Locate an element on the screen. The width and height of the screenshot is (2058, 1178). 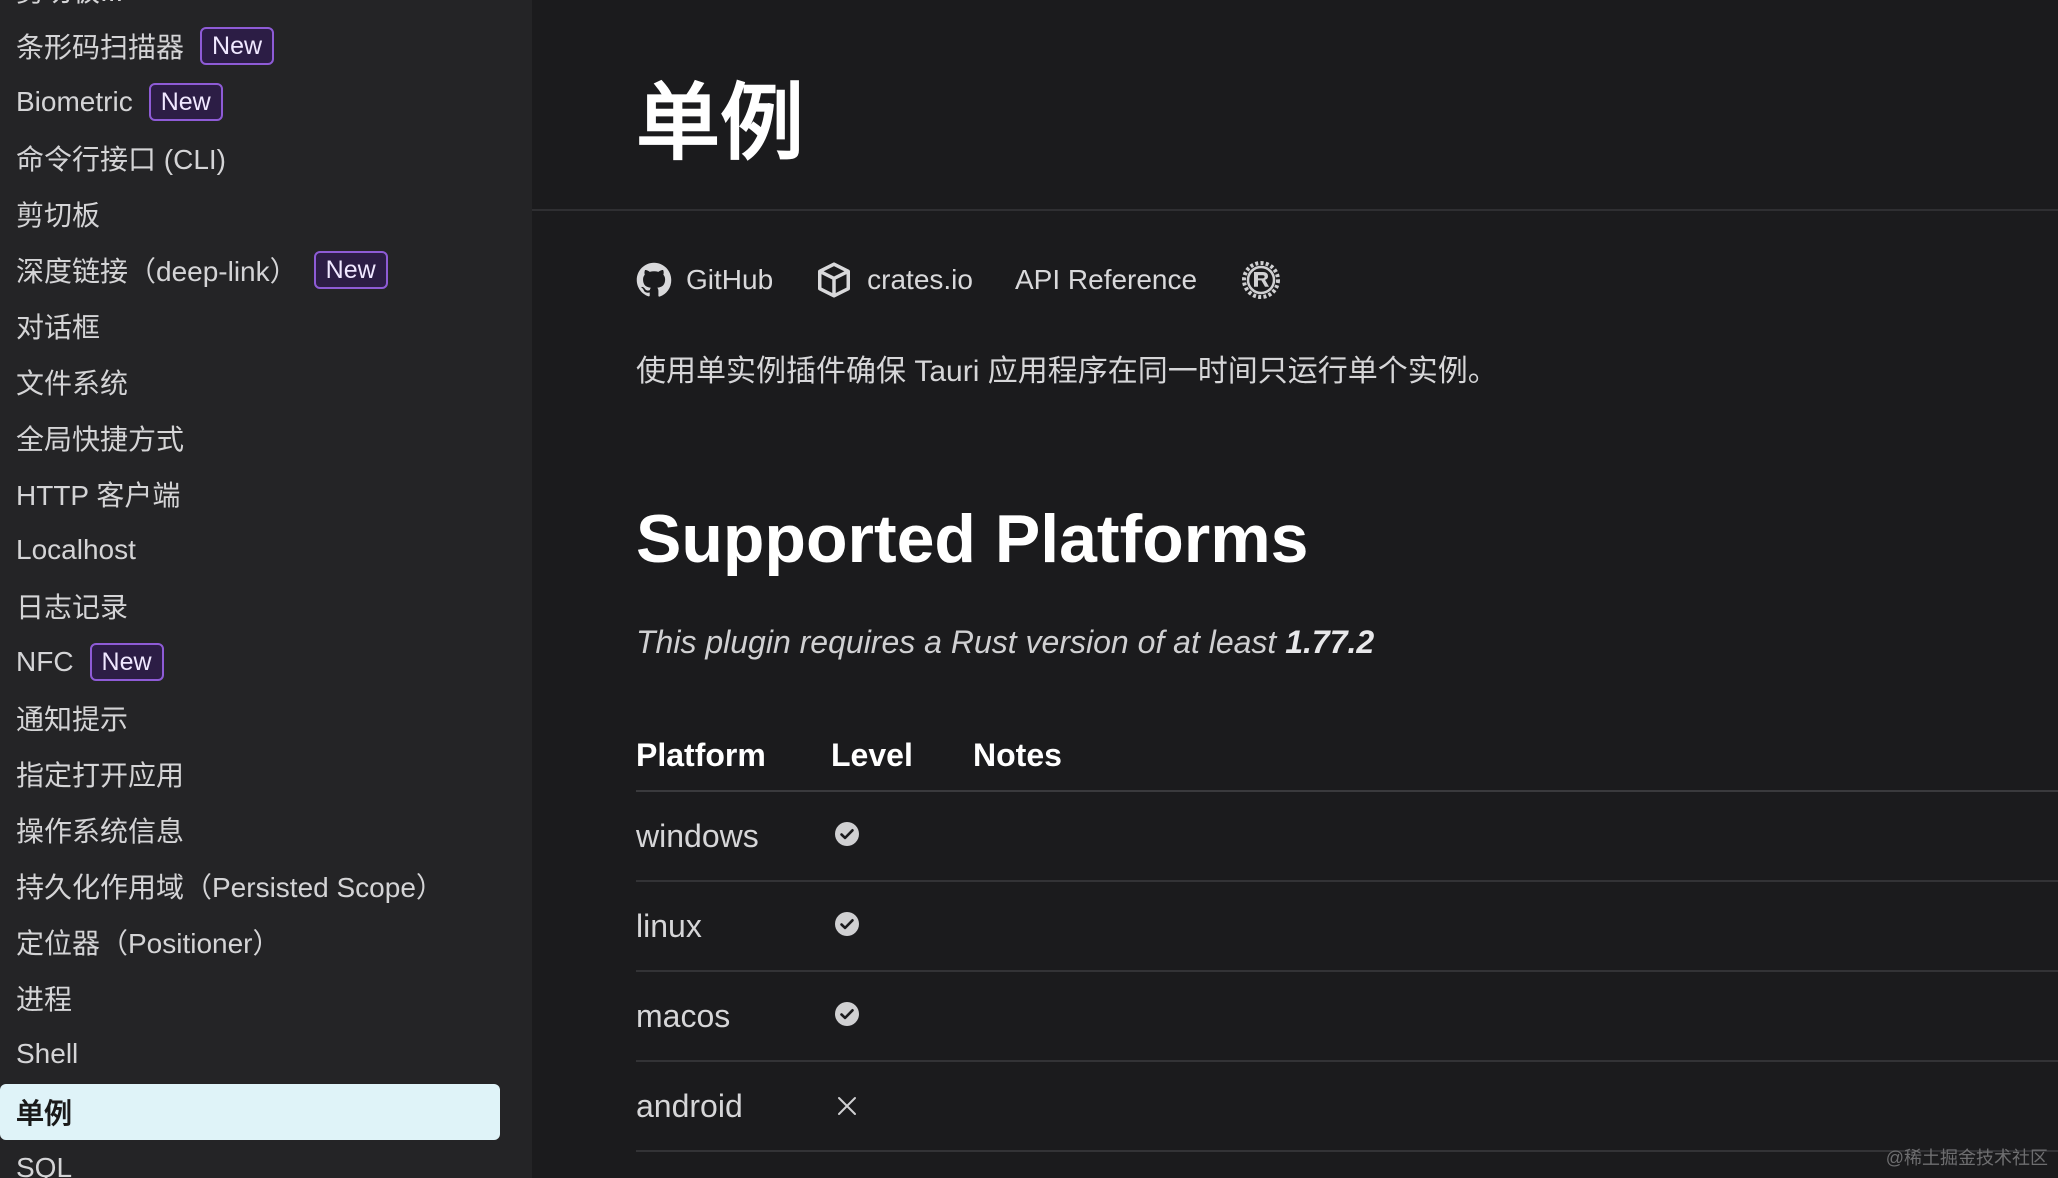
sidebar-item-file-system: 文件系统 is located at coordinates (250, 382).